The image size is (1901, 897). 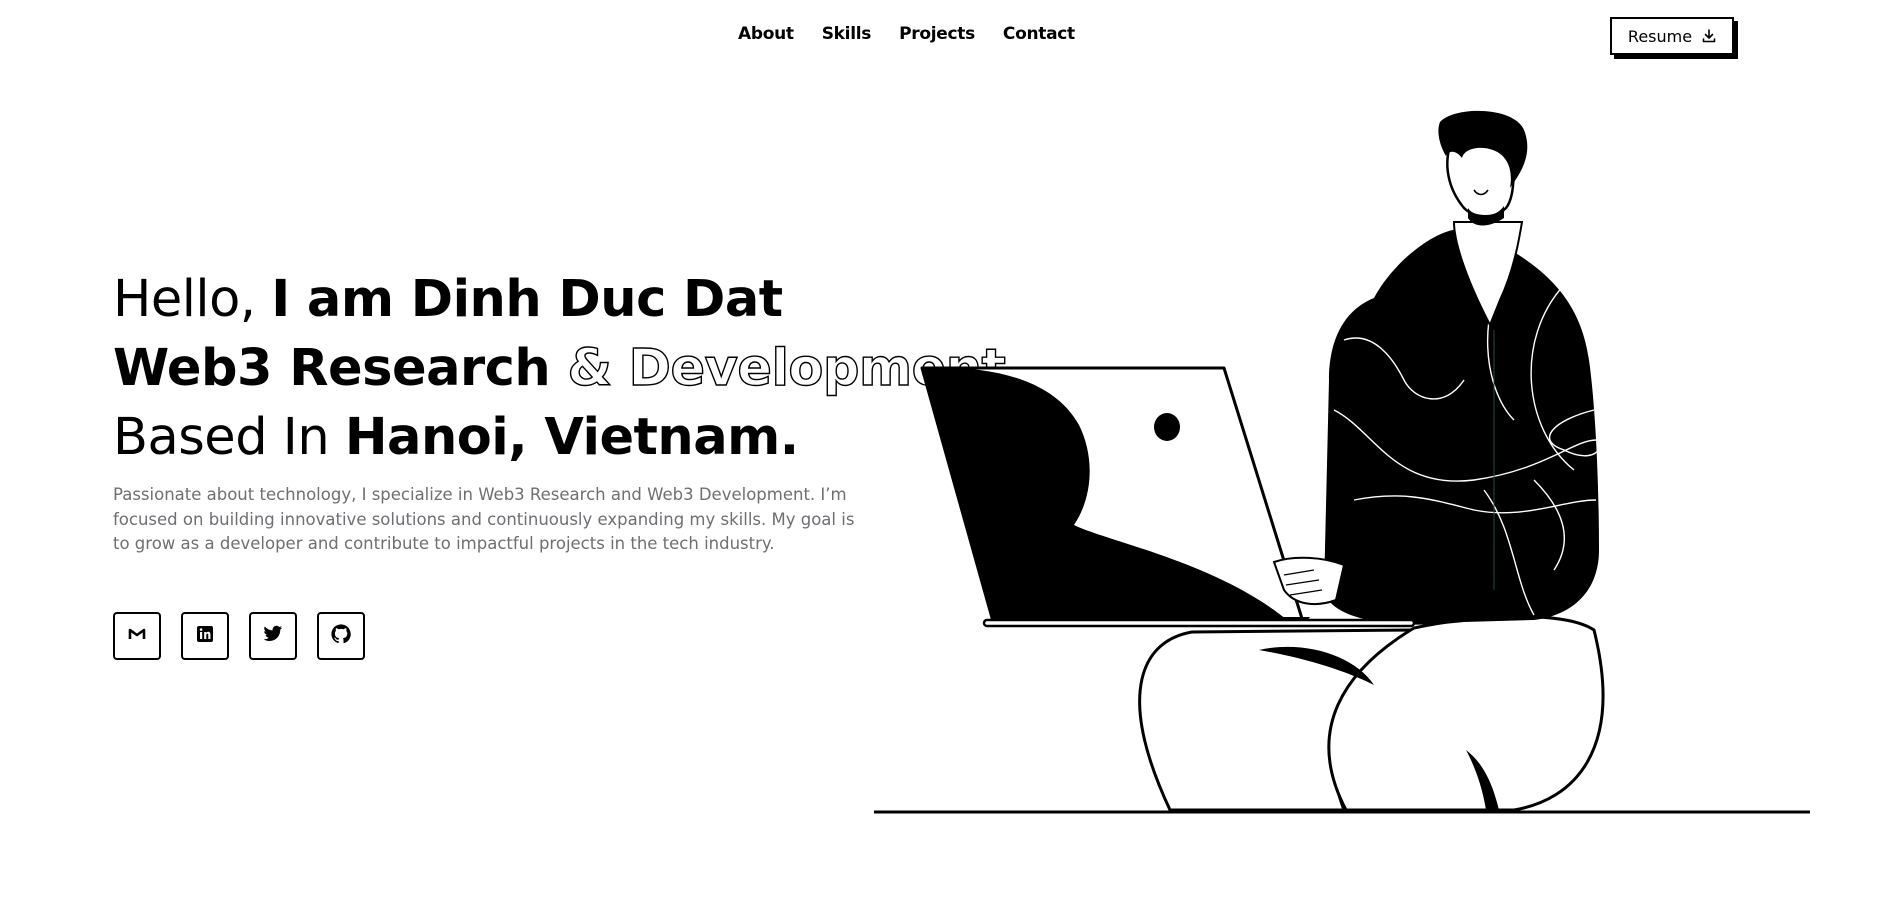 What do you see at coordinates (1709, 36) in the screenshot?
I see `download-icon` at bounding box center [1709, 36].